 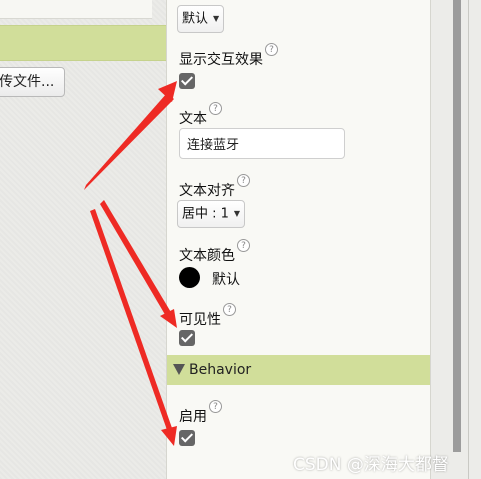 I want to click on enabled-label: 启用?, so click(x=200, y=413).